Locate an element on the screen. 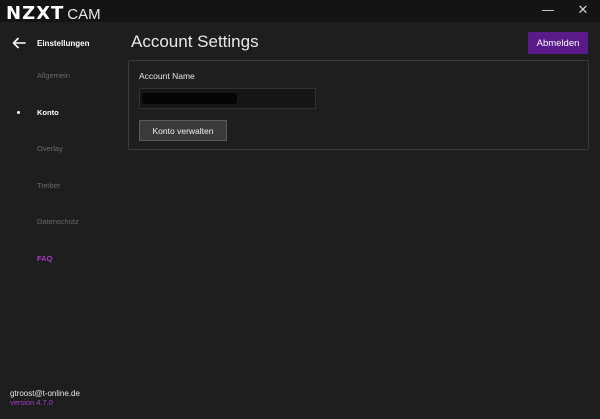 This screenshot has height=419, width=600. brand-nzxt: NZXT is located at coordinates (35, 13).